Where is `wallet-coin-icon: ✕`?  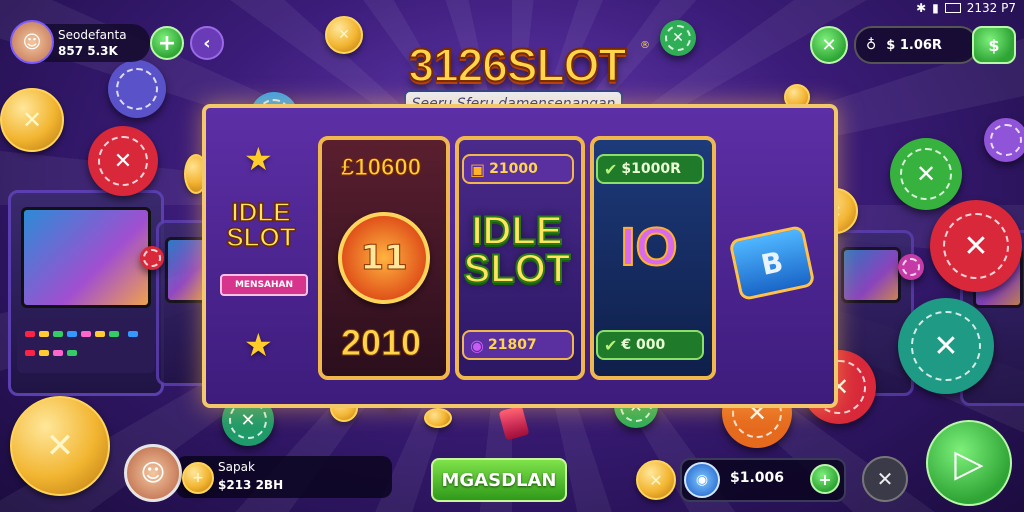
wallet-coin-icon: ✕ is located at coordinates (656, 480).